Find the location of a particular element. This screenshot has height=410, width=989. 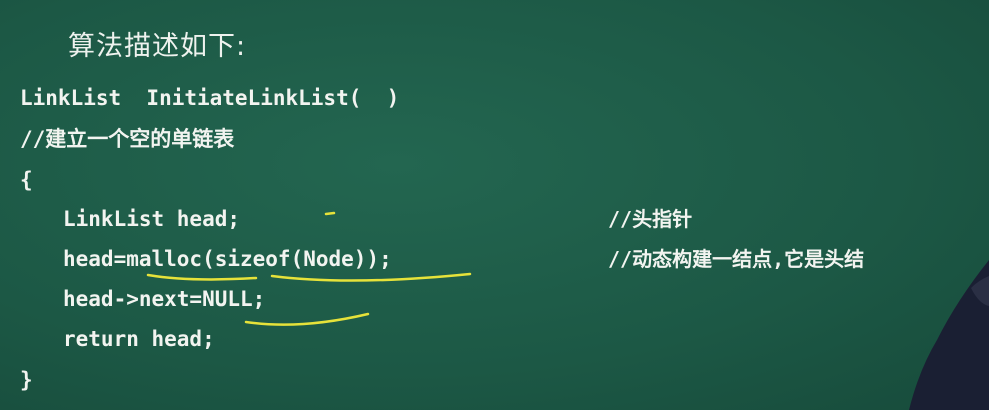

code-line-malloc: head=malloc(sizeof(Node)); is located at coordinates (227, 259).